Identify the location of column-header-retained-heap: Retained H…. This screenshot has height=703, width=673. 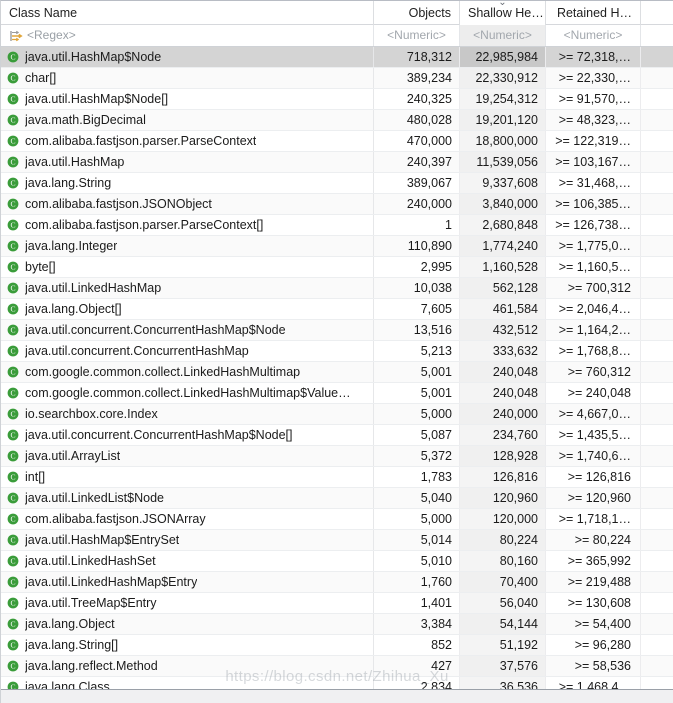
(593, 13).